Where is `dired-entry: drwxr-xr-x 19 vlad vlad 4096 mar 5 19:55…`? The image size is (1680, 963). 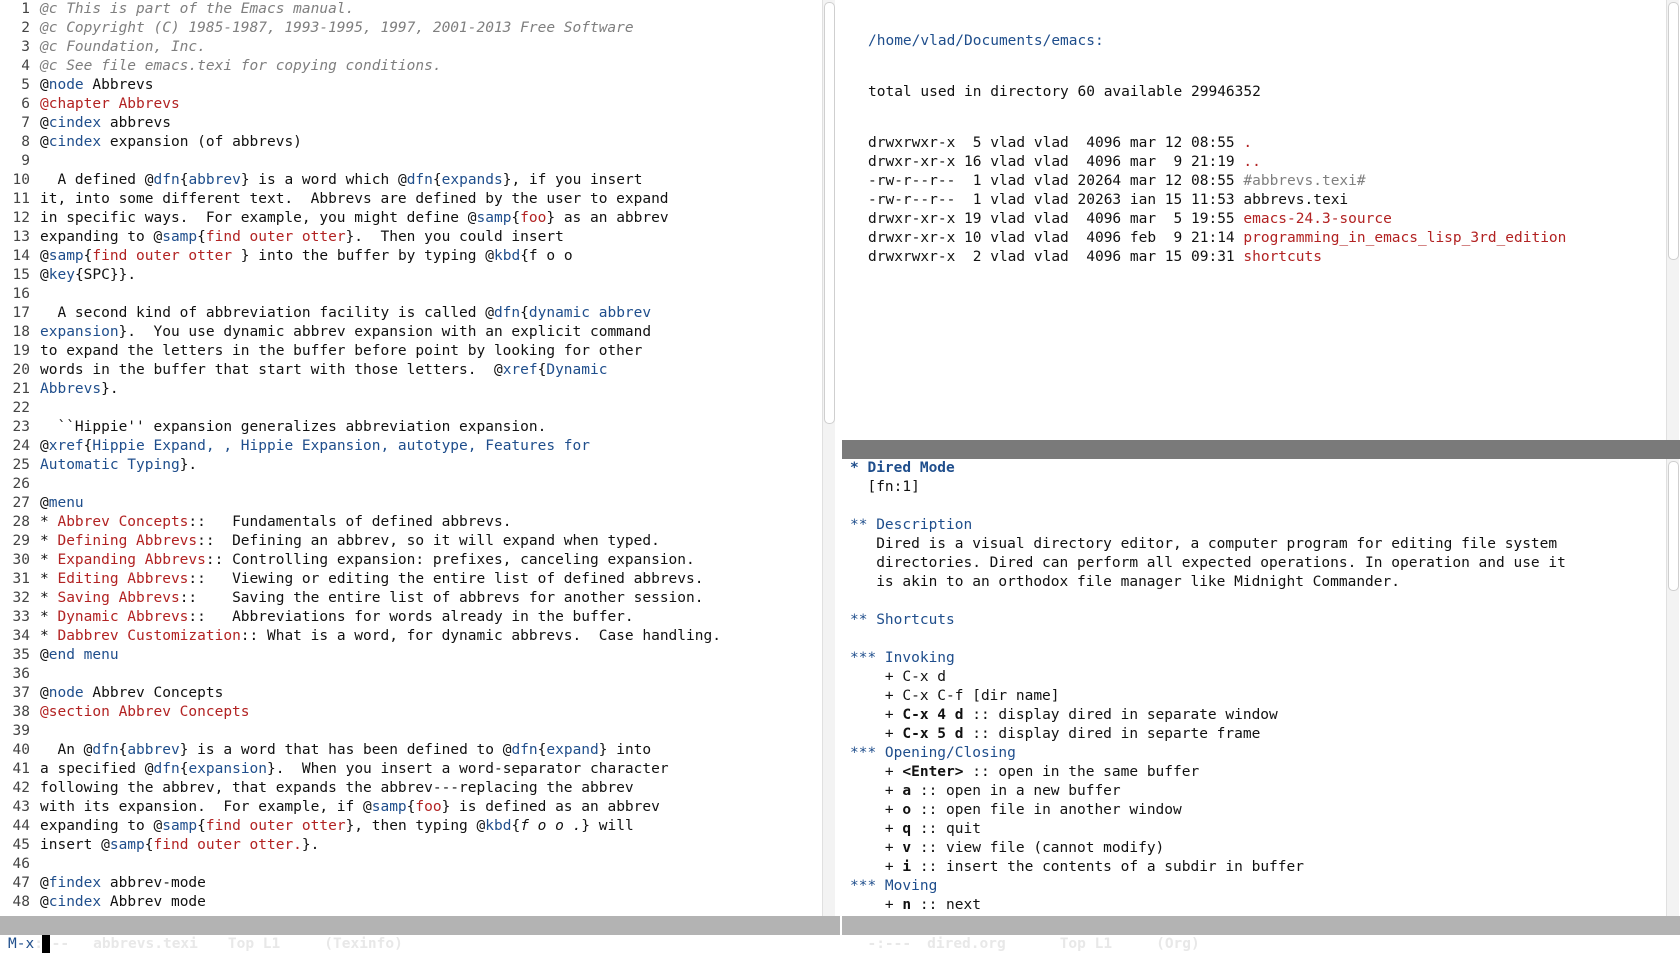 dired-entry: drwxr-xr-x 19 vlad vlad 4096 mar 5 19:55… is located at coordinates (1217, 219).